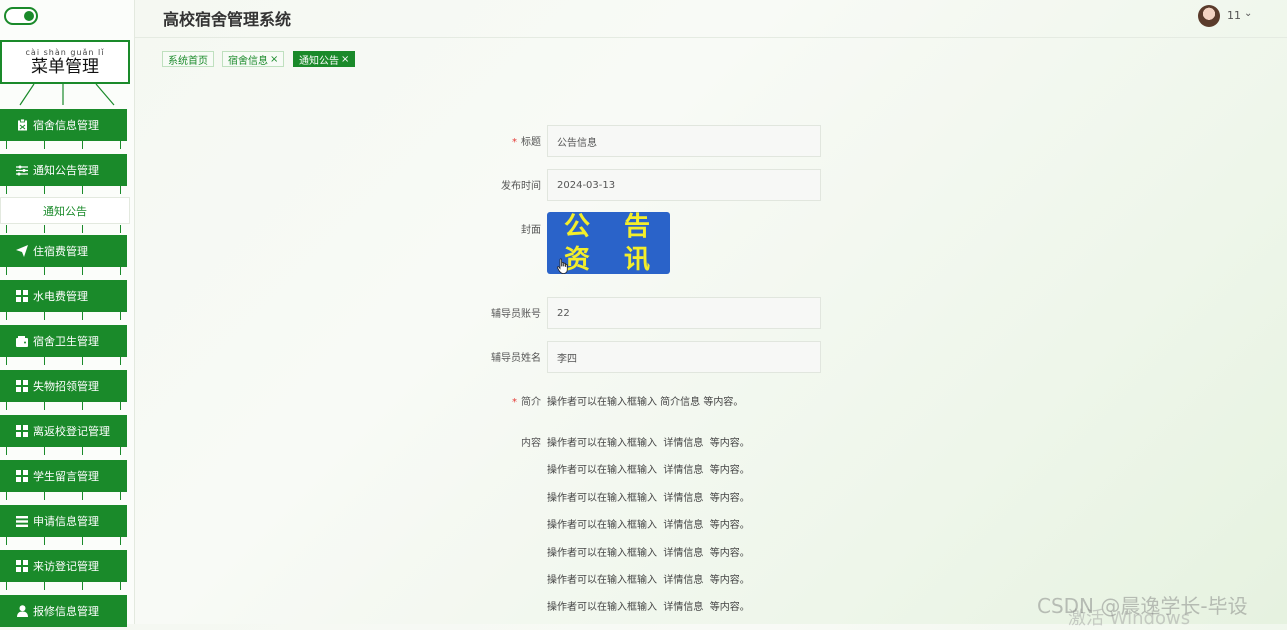  I want to click on sidebar-item-repair: 报修信息管理, so click(63, 611).